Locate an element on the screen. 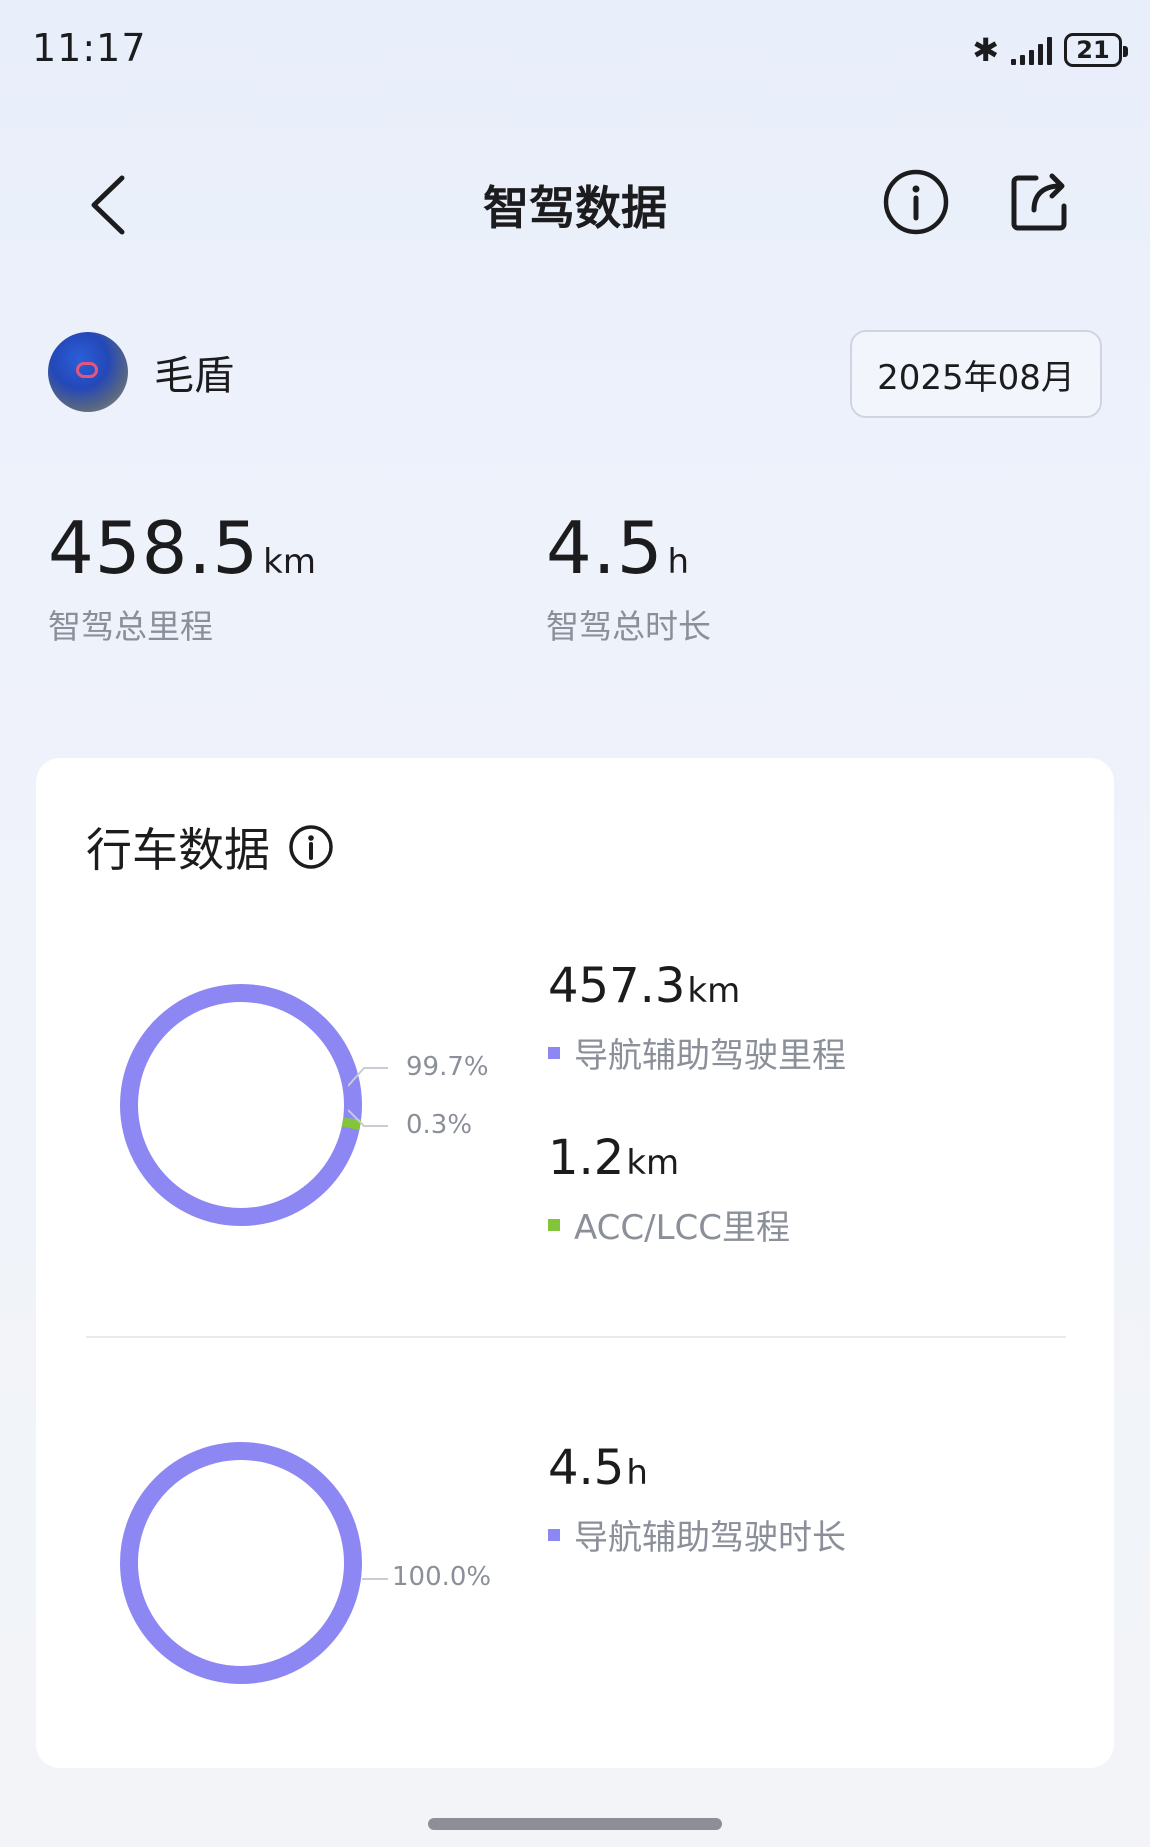 This screenshot has height=1847, width=1150. header: 智驾数据 is located at coordinates (575, 205).